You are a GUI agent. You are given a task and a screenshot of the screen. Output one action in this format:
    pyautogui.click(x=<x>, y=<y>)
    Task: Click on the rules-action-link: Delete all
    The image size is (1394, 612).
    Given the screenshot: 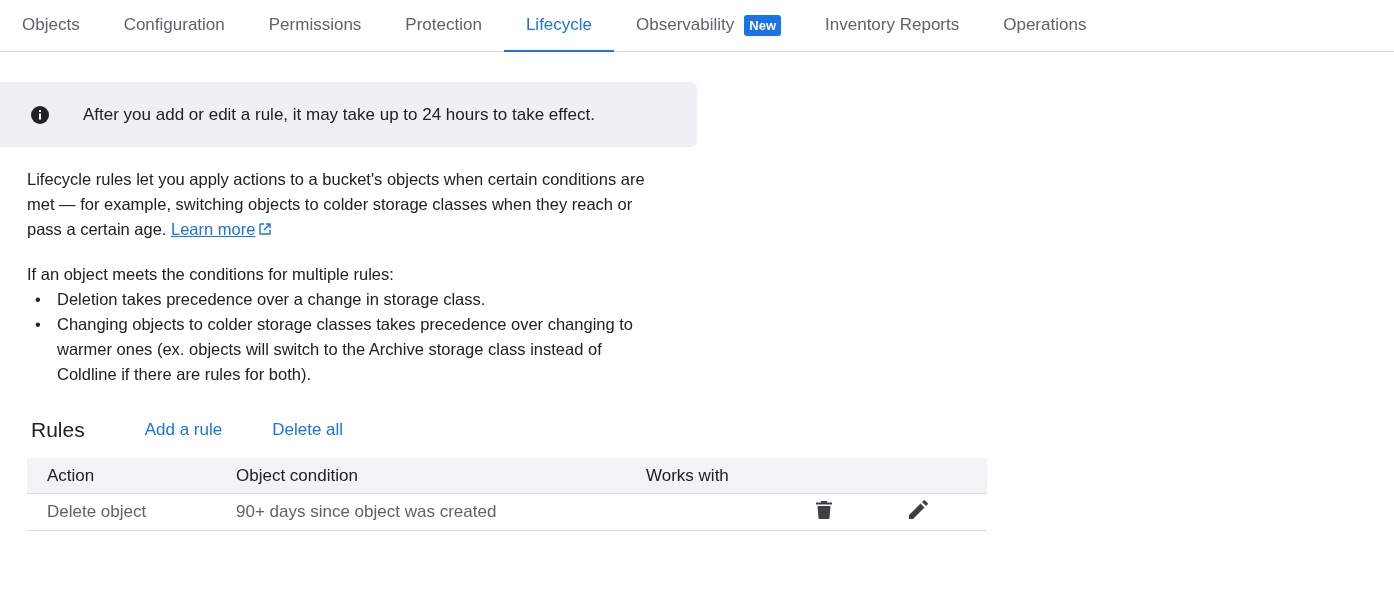 What is the action you would take?
    pyautogui.click(x=308, y=430)
    